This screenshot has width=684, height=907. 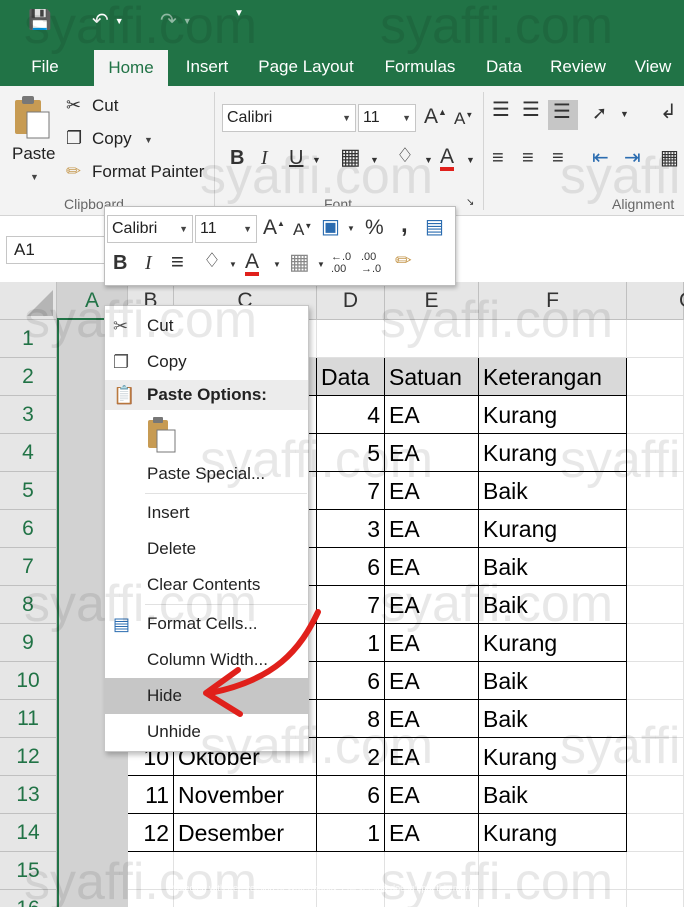 What do you see at coordinates (28, 605) in the screenshot?
I see `row-header: 8` at bounding box center [28, 605].